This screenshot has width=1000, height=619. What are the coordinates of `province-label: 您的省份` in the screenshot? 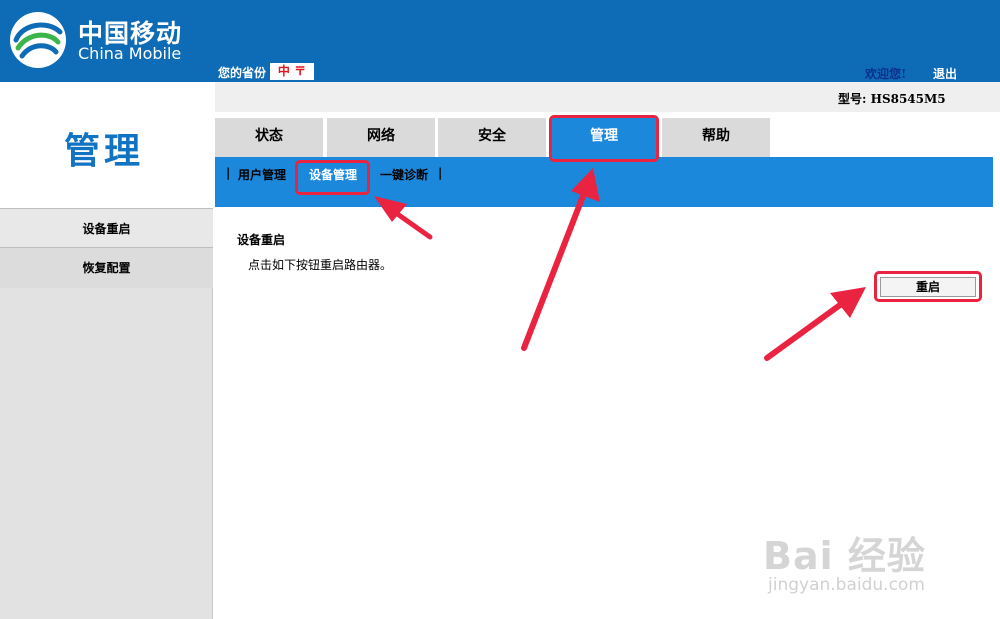 It's located at (242, 73).